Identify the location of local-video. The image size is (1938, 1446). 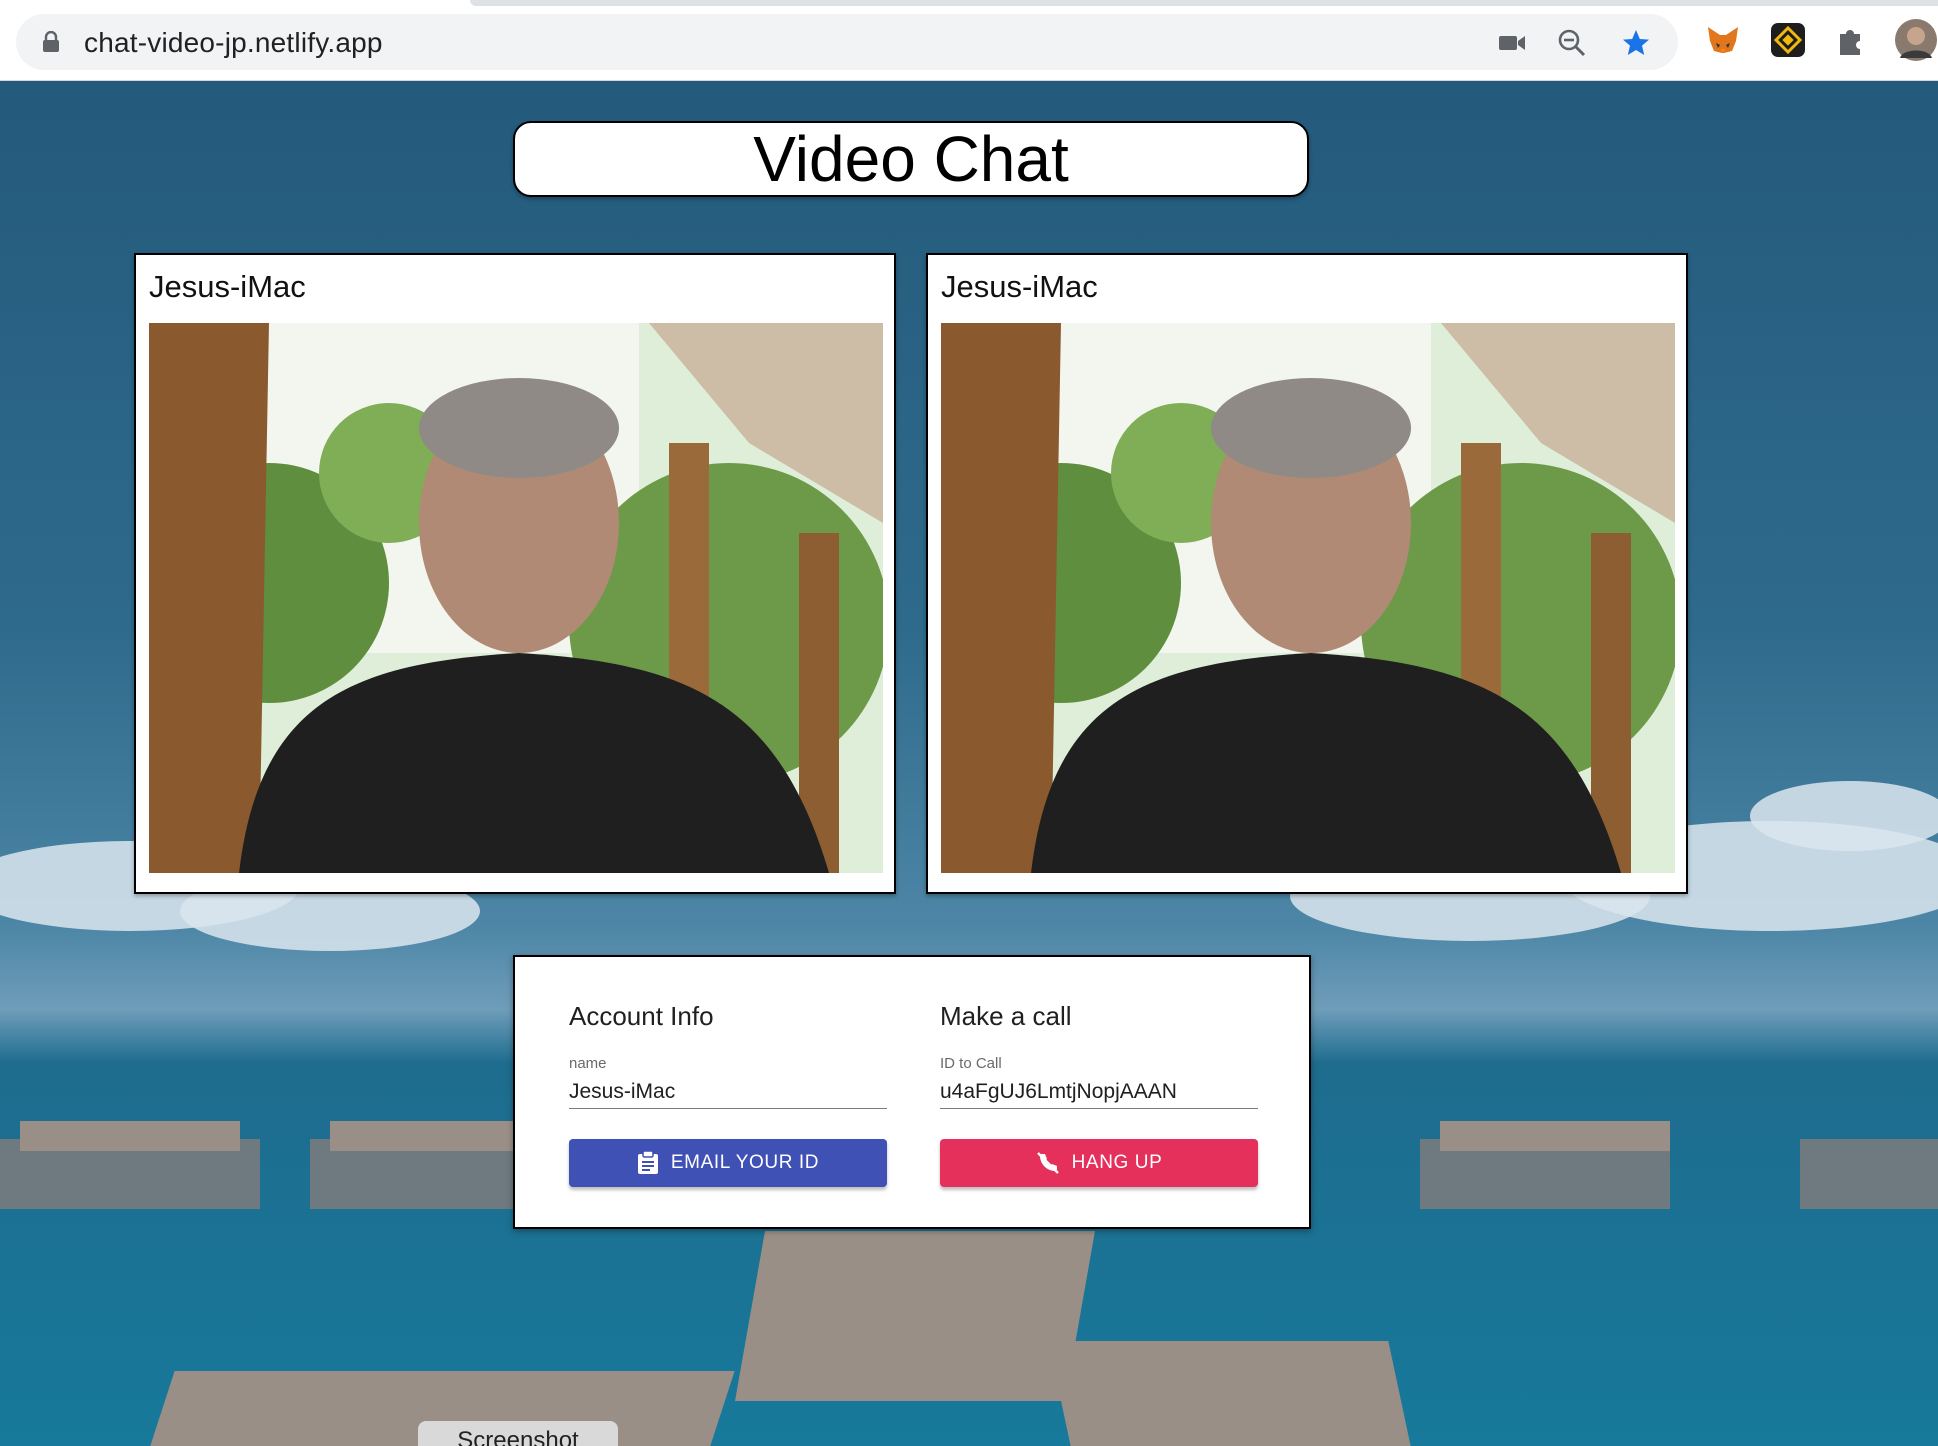
(516, 598).